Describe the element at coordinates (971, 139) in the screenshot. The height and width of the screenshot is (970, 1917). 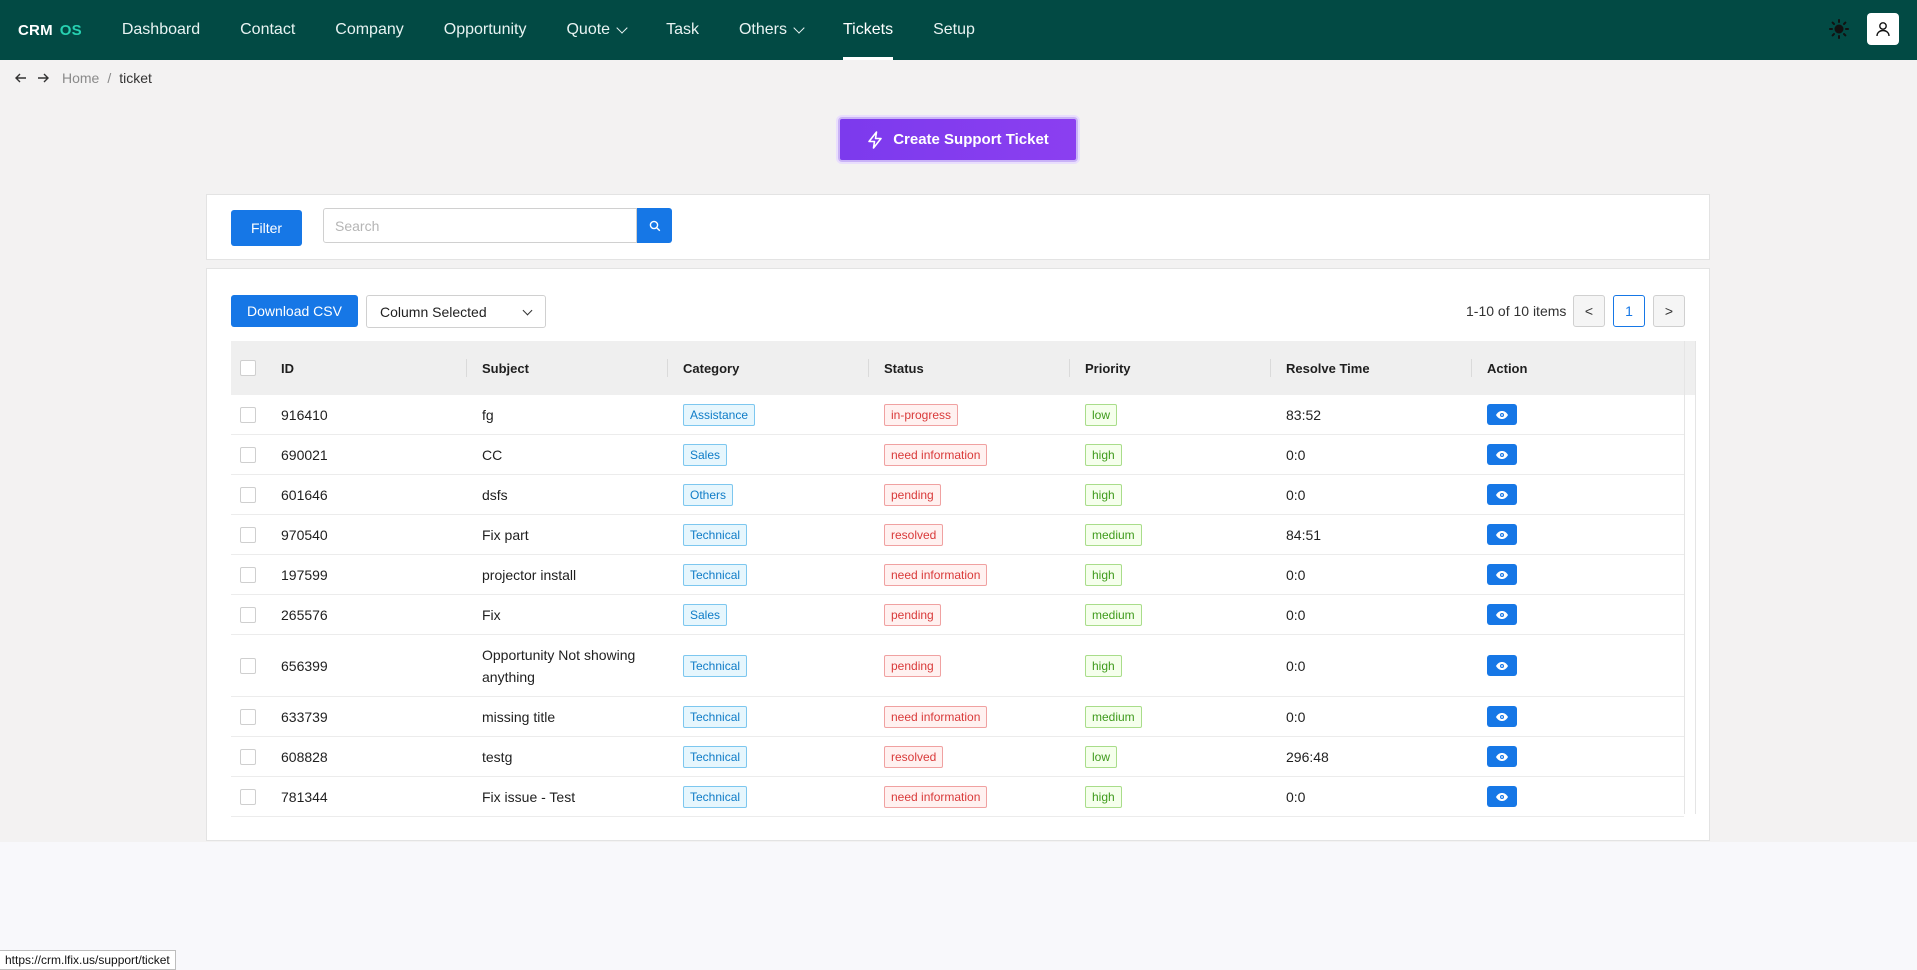
I see `create-button-label: Create Support Ticket` at that location.